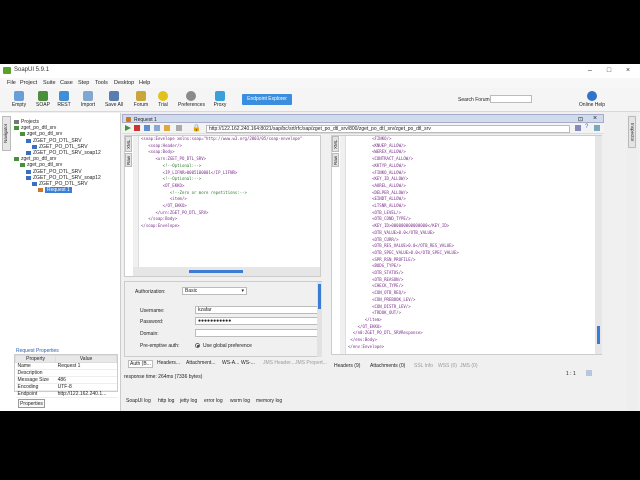  What do you see at coordinates (363, 118) in the screenshot?
I see `request-window-title-bar: Request 1 ⊡ ×` at bounding box center [363, 118].